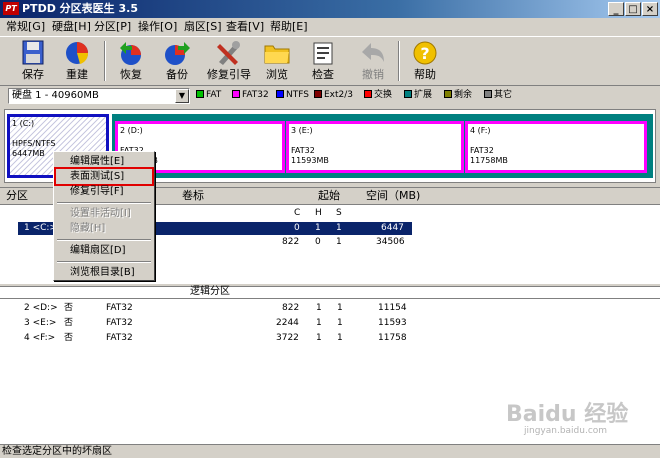 Image resolution: width=660 pixels, height=458 pixels. I want to click on rebuild-button: 重建, so click(77, 61).